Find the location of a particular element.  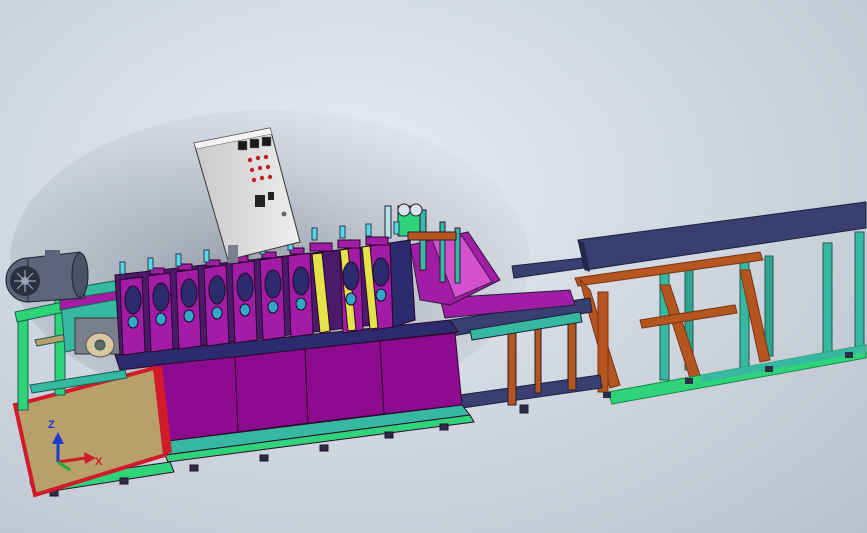

triad-x-label: X is located at coordinates (99, 462).